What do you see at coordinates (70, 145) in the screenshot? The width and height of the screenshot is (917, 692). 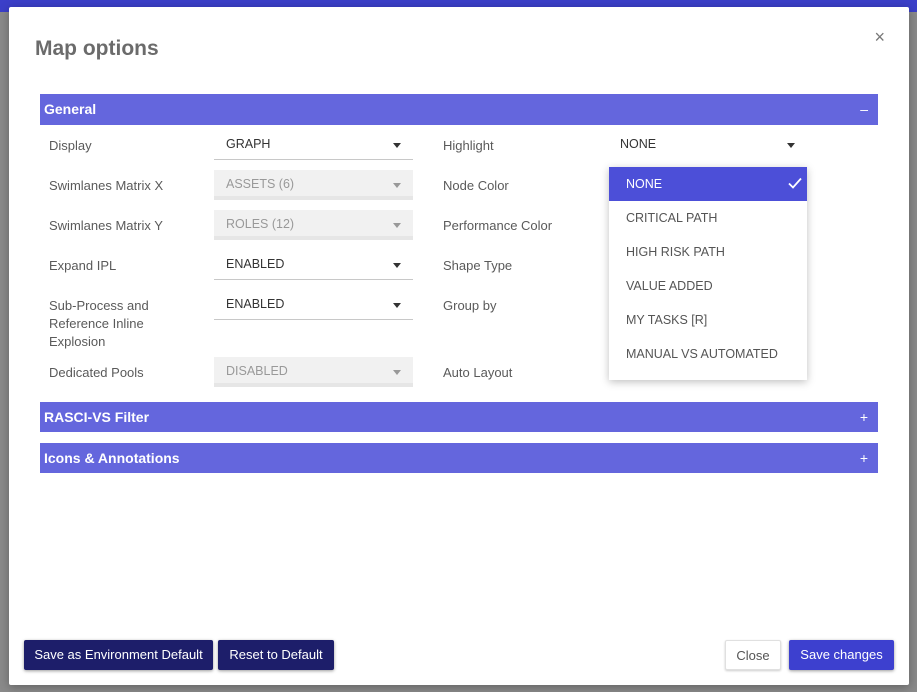 I see `display-label: Display` at bounding box center [70, 145].